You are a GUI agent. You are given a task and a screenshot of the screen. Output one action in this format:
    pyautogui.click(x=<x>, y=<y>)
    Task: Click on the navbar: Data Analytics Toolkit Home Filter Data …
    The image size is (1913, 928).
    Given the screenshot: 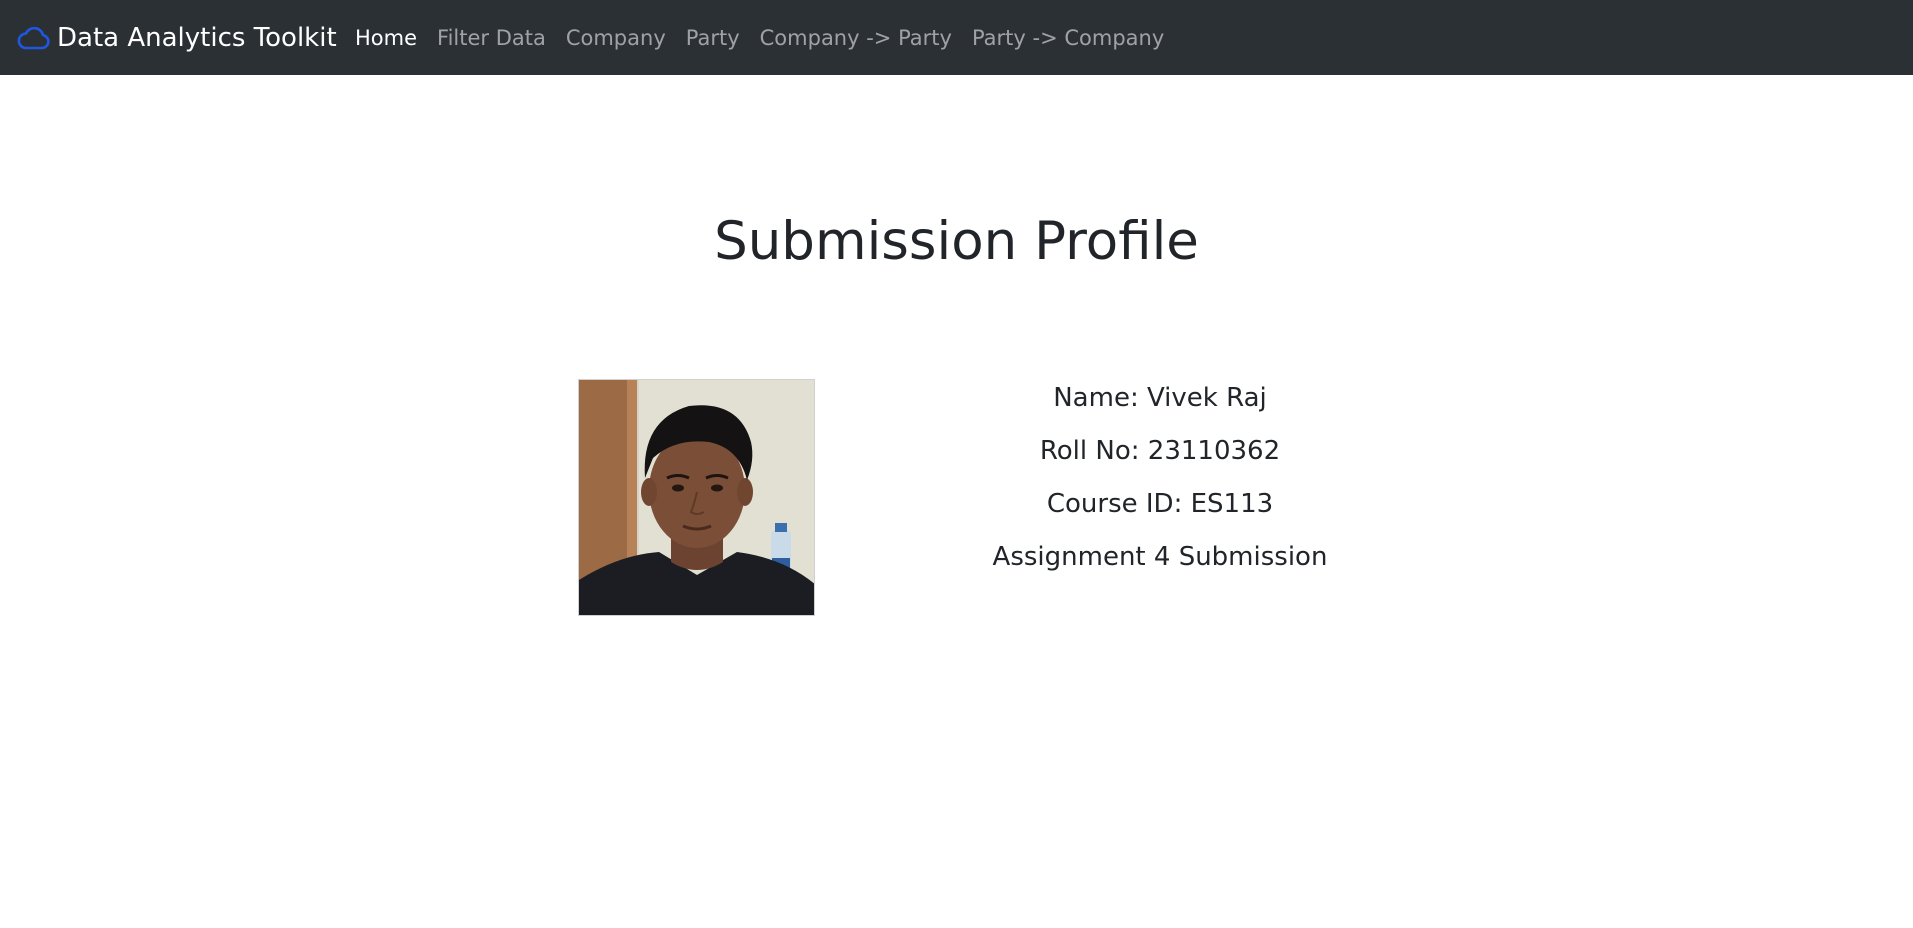 What is the action you would take?
    pyautogui.click(x=956, y=37)
    